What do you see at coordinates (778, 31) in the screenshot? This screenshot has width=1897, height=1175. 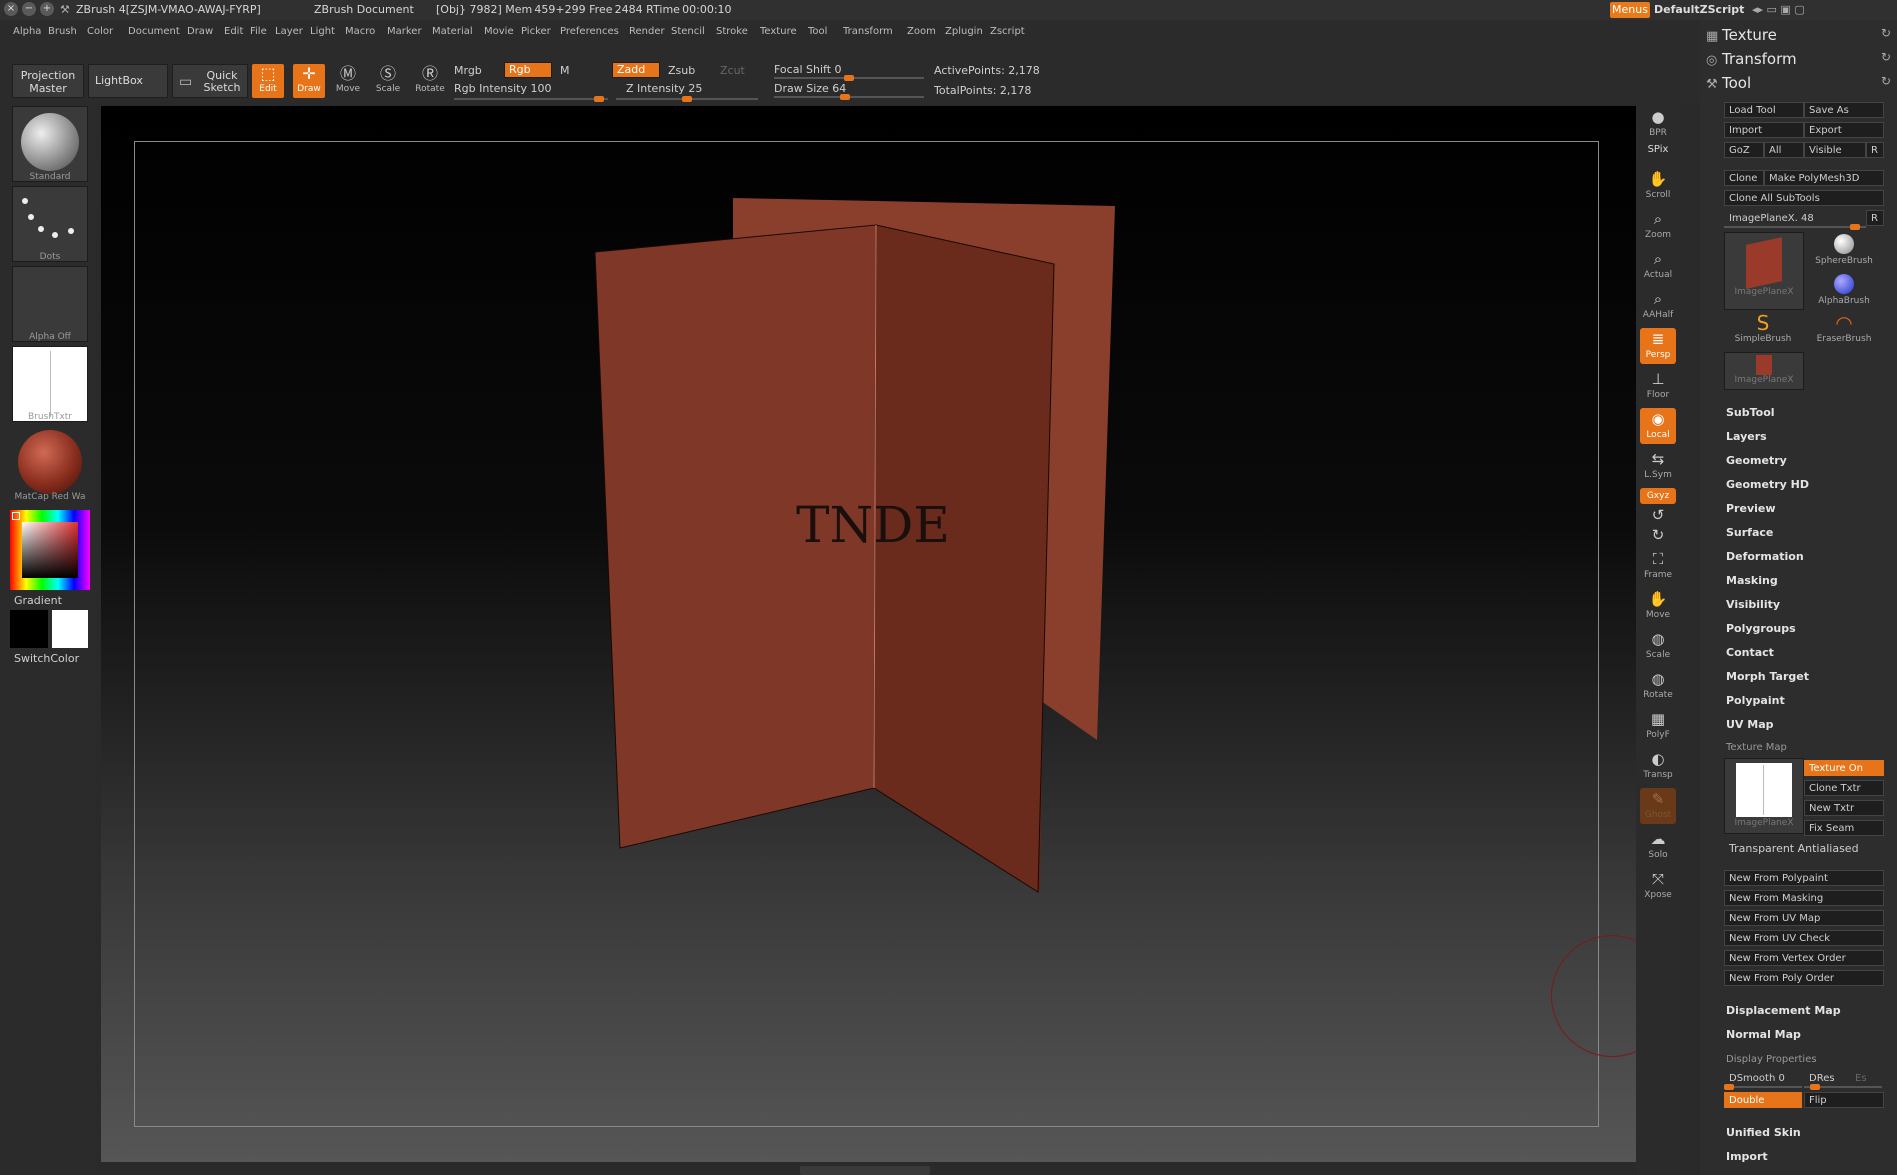 I see `menu-texture: Texture` at bounding box center [778, 31].